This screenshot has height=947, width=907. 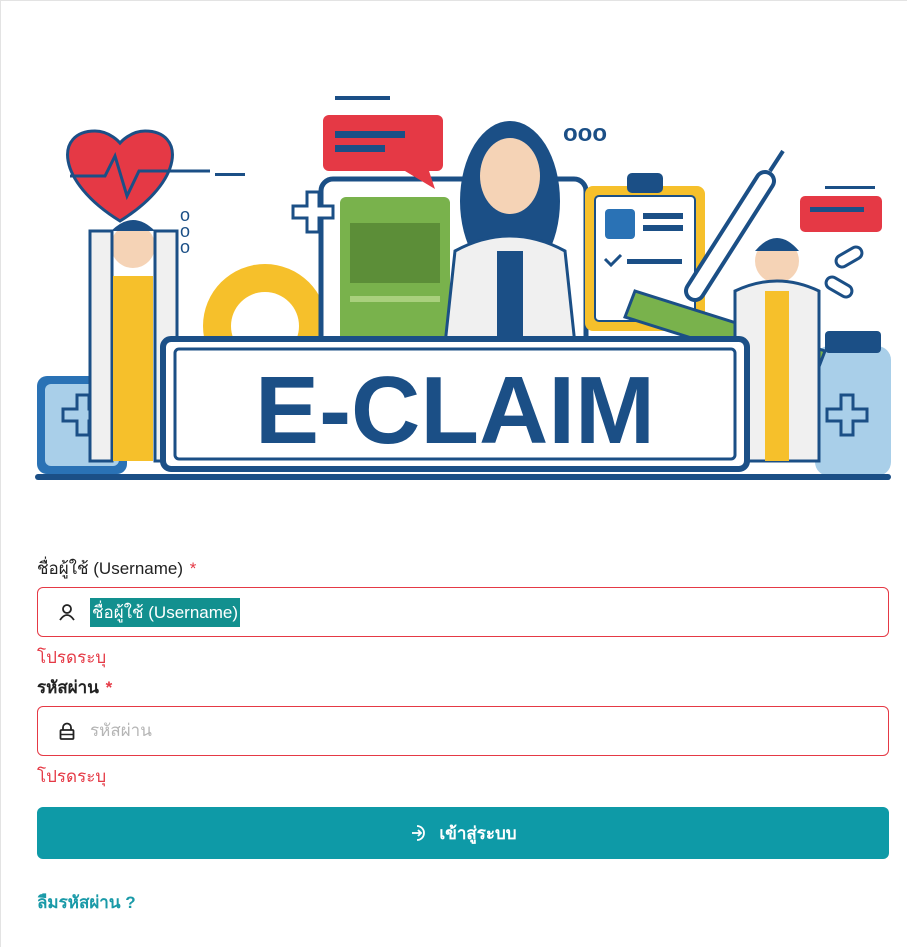 What do you see at coordinates (585, 133) in the screenshot?
I see `dots-text: ooo` at bounding box center [585, 133].